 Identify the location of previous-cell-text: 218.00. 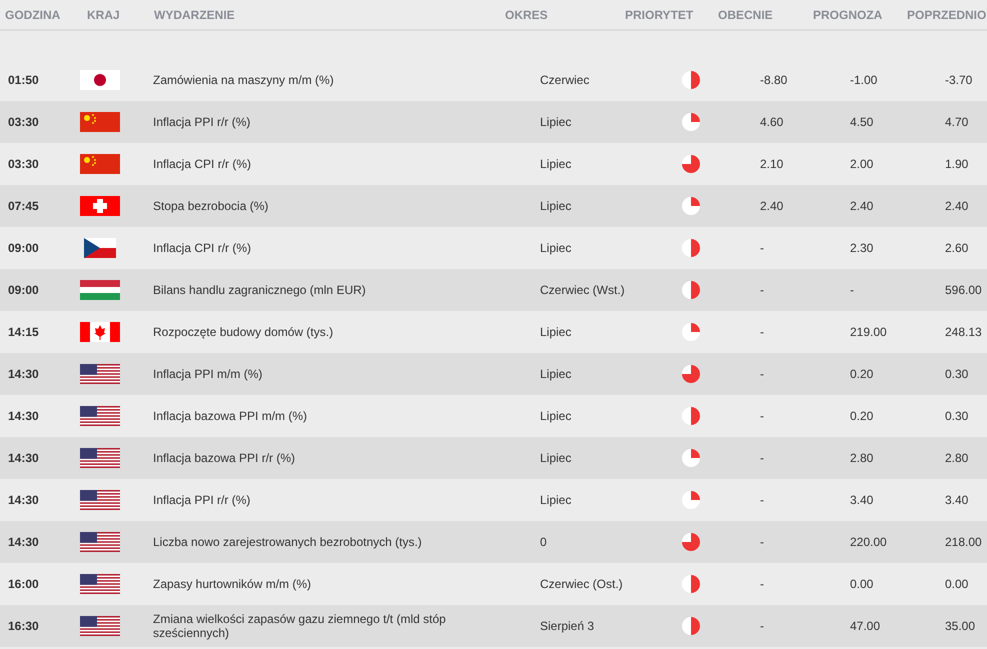
(964, 542).